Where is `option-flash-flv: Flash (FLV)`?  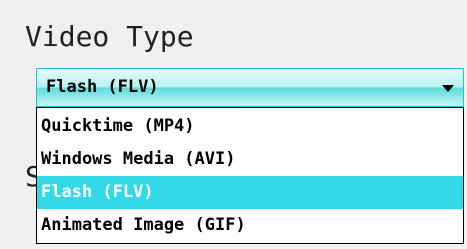 option-flash-flv: Flash (FLV) is located at coordinates (250, 192).